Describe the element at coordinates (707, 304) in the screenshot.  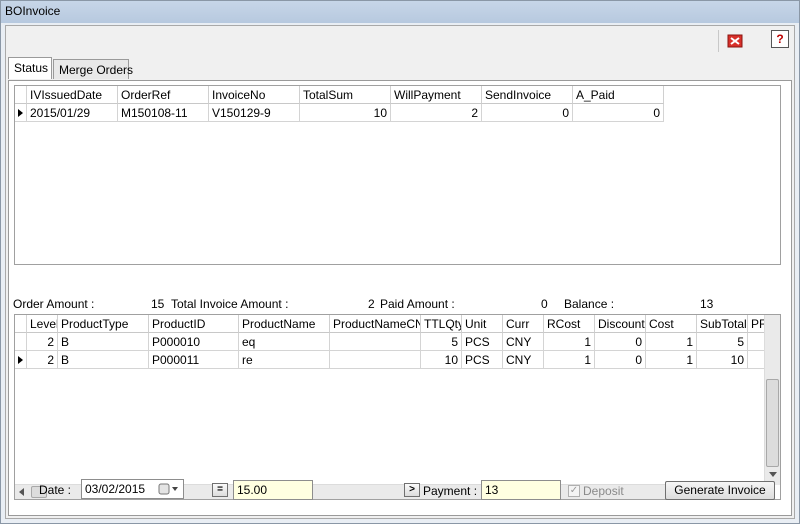
I see `balance-value: 13` at that location.